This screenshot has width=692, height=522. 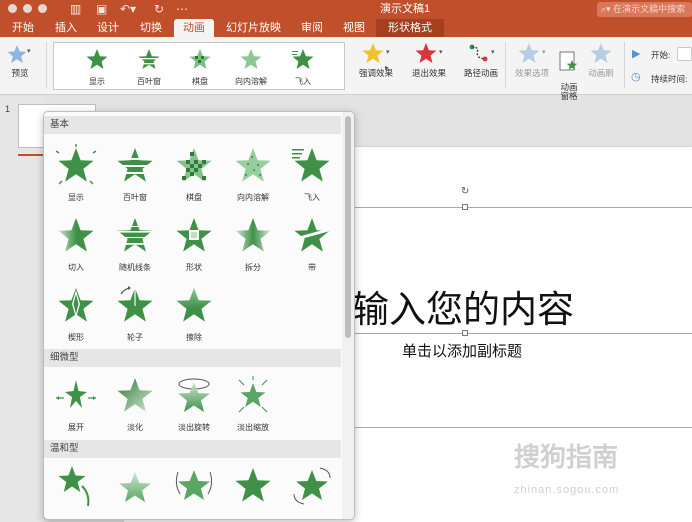 I want to click on animation-pane-button: 动画 窗格, so click(x=569, y=71).